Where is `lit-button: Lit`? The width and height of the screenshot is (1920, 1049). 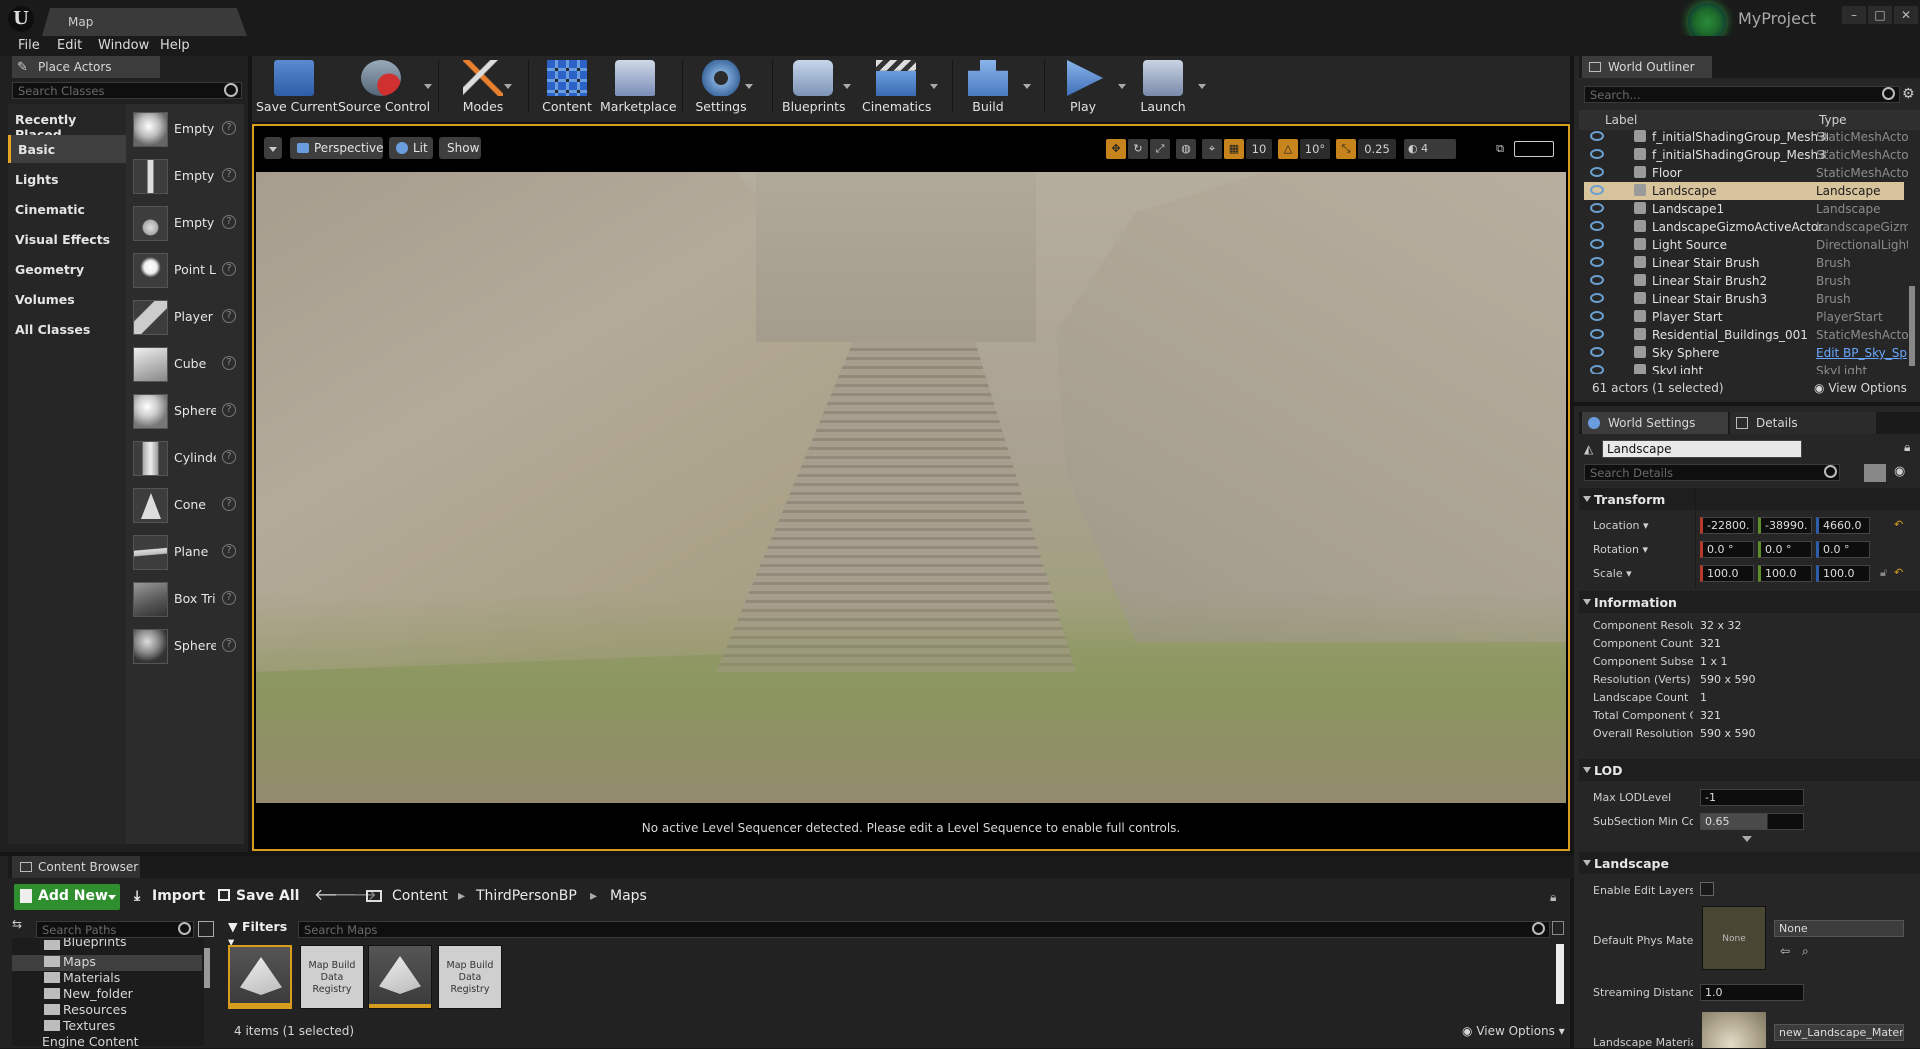
lit-button: Lit is located at coordinates (411, 148).